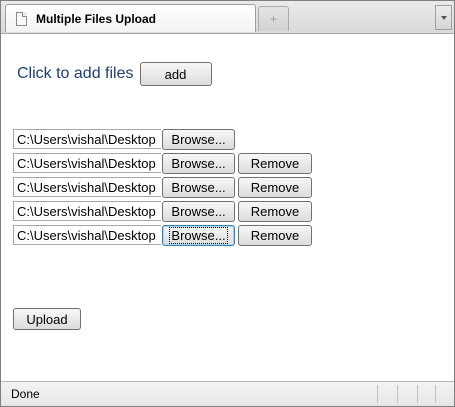 The image size is (455, 407). I want to click on chevron-down-icon, so click(443, 17).